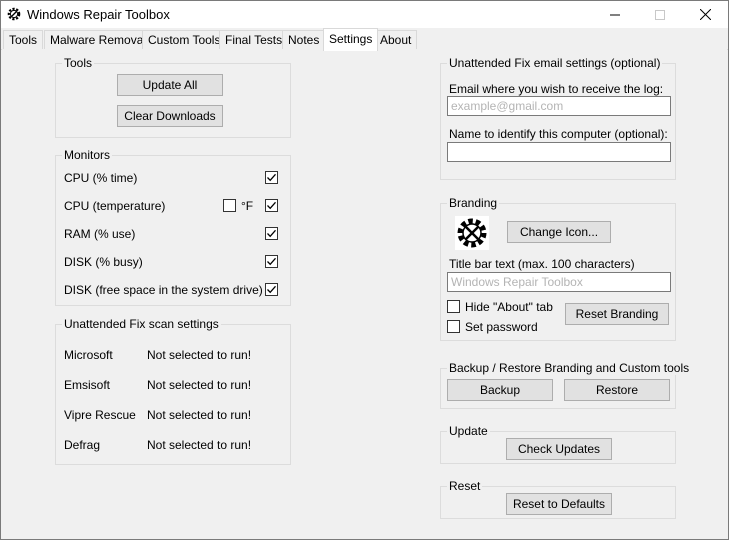  I want to click on update-group: Update Check Updates, so click(558, 444).